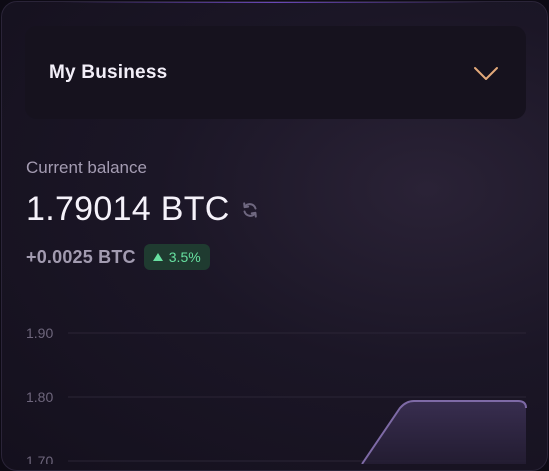 Image resolution: width=549 pixels, height=471 pixels. I want to click on balance-row: 1.79014 BTC, so click(143, 209).